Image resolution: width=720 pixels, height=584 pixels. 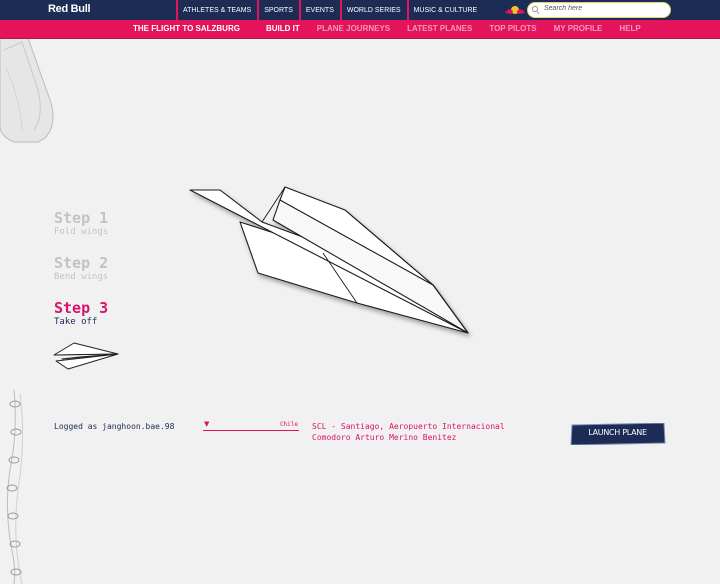 What do you see at coordinates (515, 10) in the screenshot?
I see `red-bull-emblem-icon` at bounding box center [515, 10].